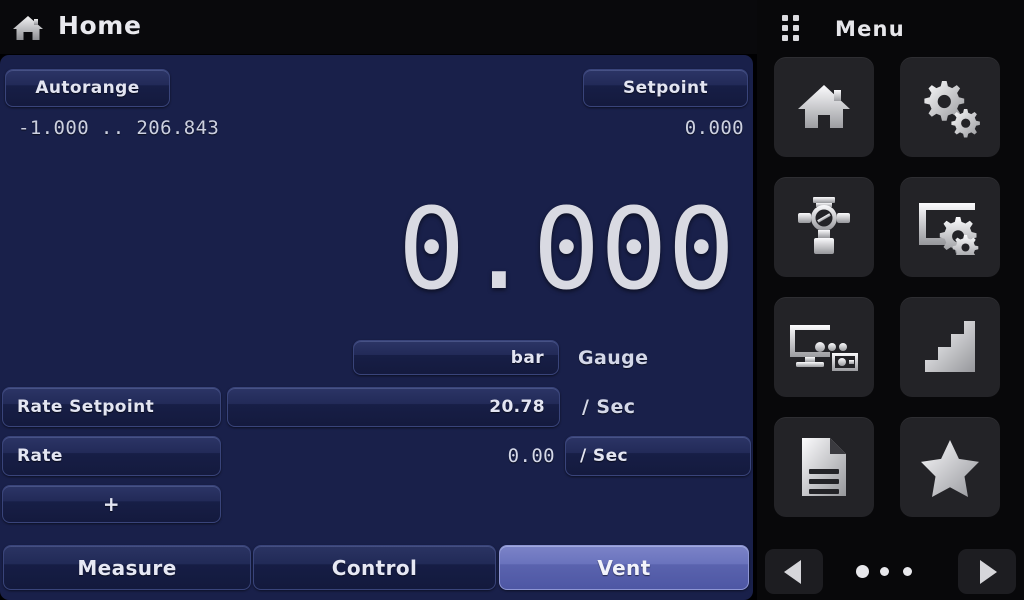  I want to click on range-display: -1.000 .. 206.843, so click(119, 128).